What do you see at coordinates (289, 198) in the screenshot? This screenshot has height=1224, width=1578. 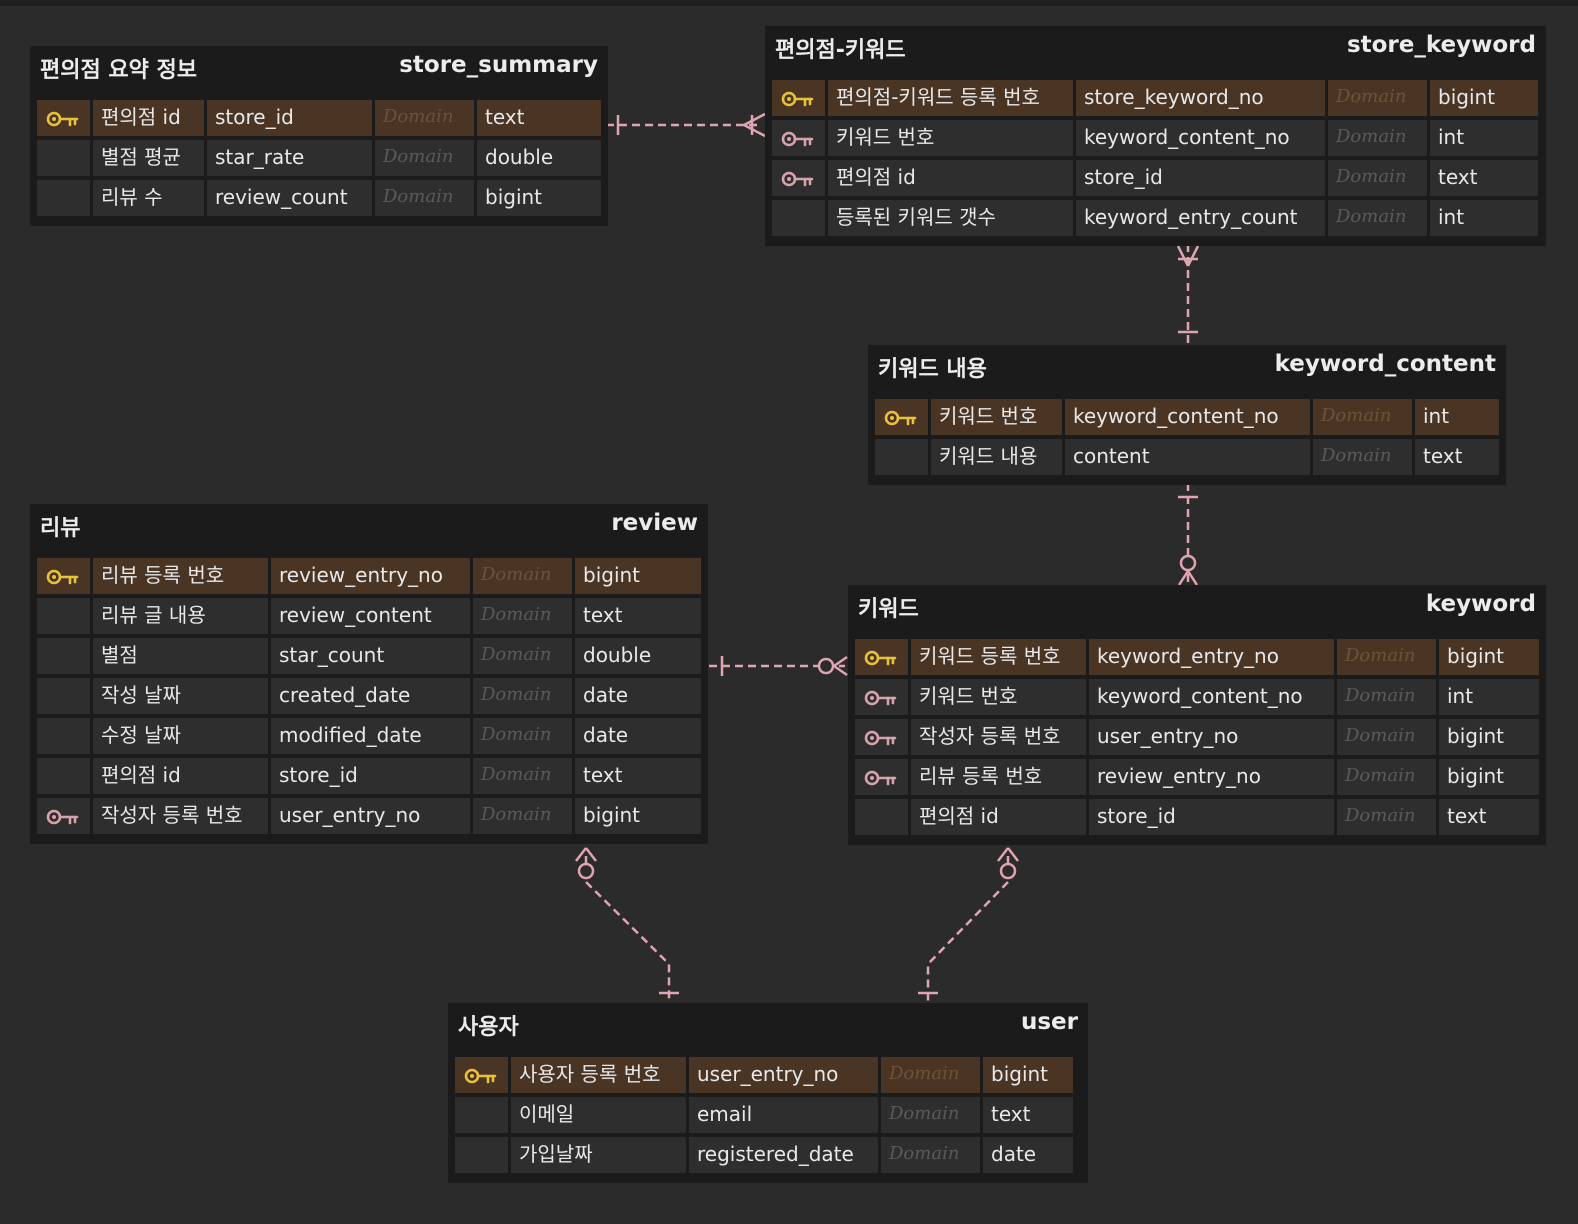 I see `column-name: review_count` at bounding box center [289, 198].